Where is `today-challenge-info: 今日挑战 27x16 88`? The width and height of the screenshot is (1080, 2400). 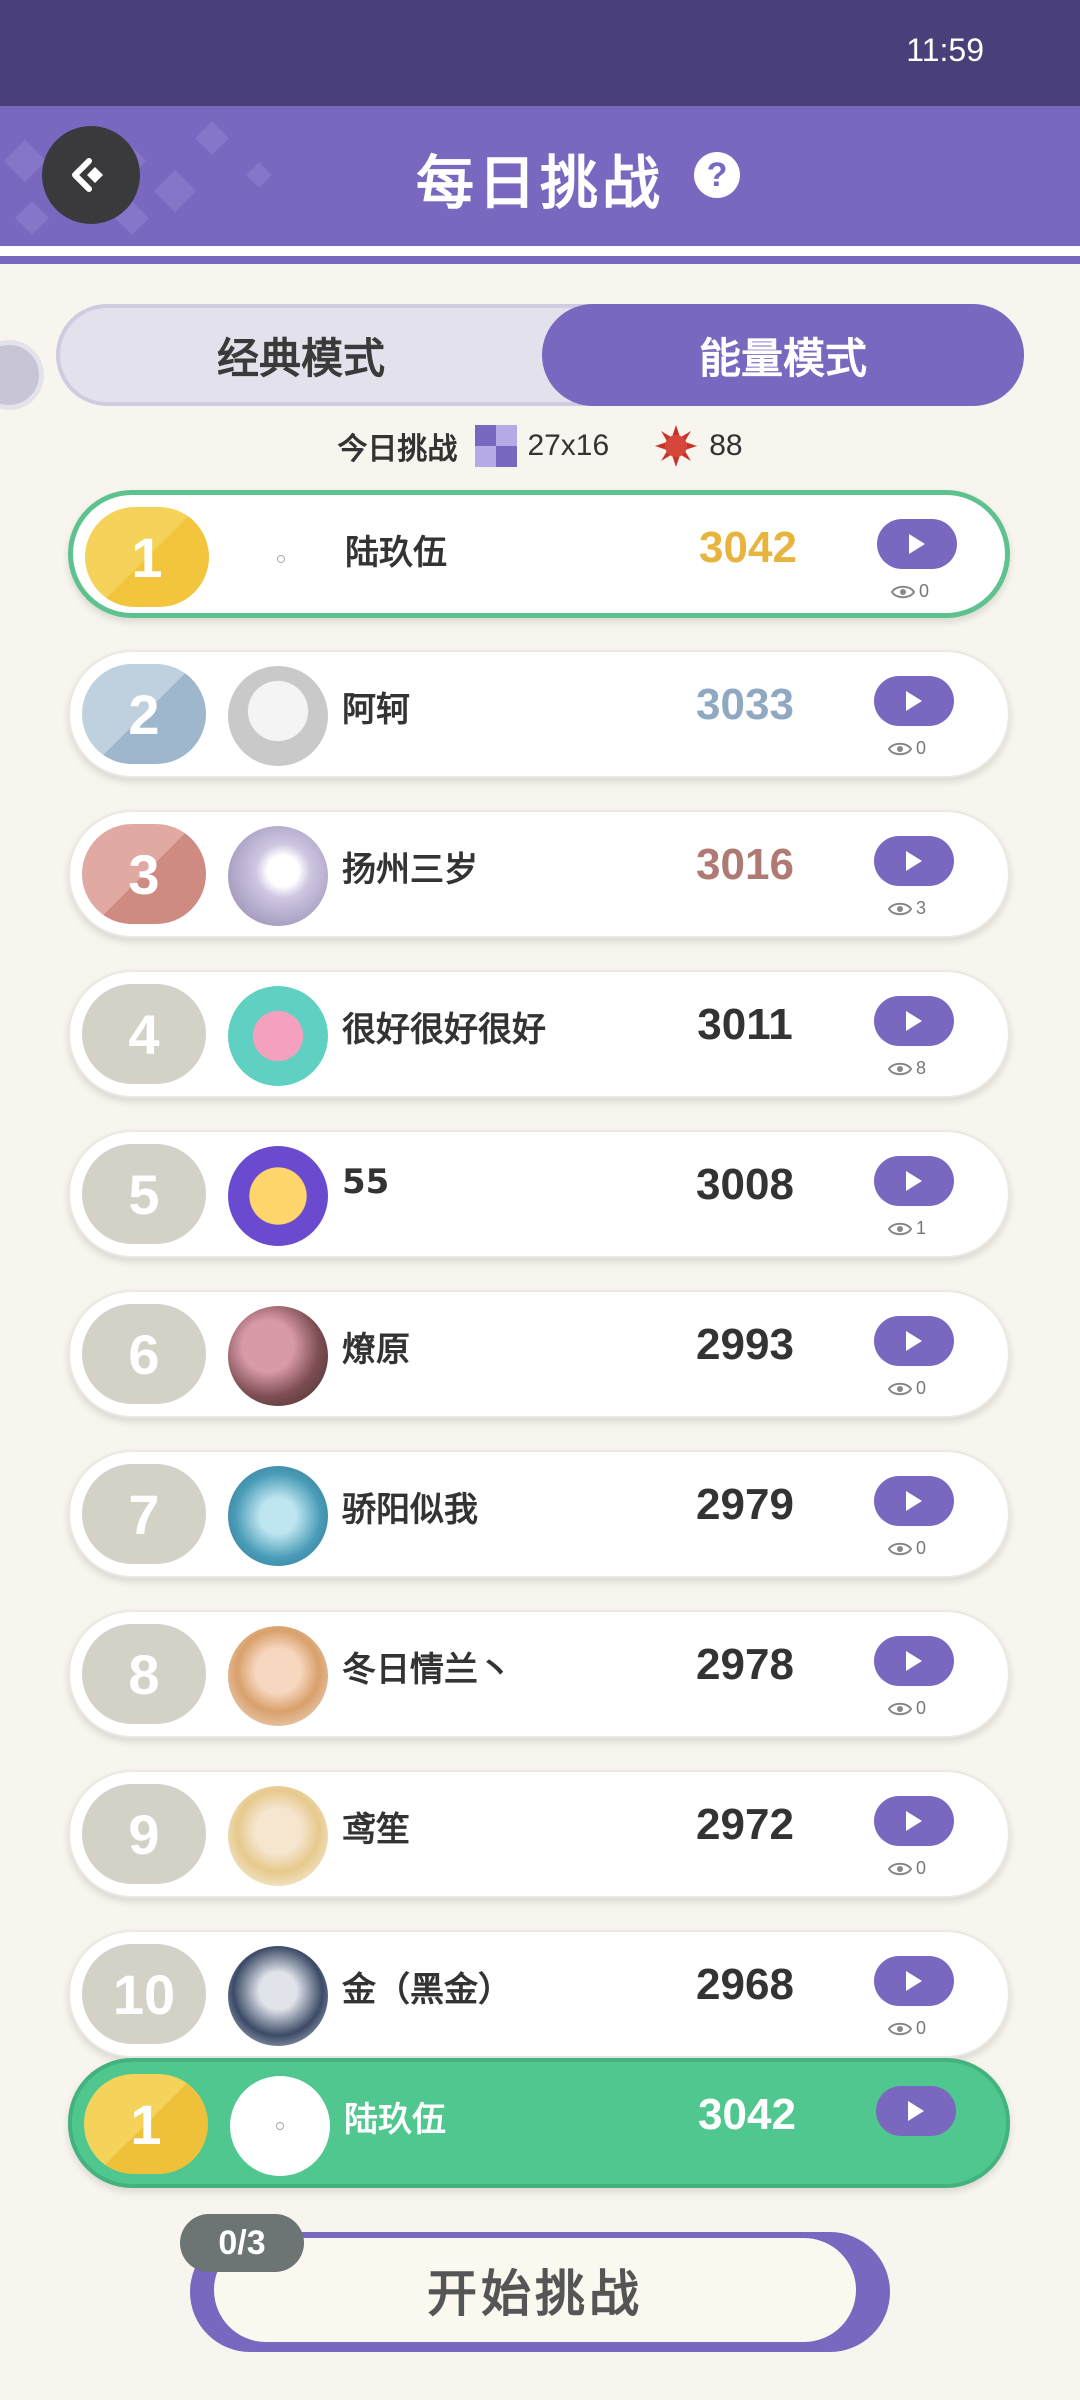
today-challenge-info: 今日挑战 27x16 88 is located at coordinates (540, 446).